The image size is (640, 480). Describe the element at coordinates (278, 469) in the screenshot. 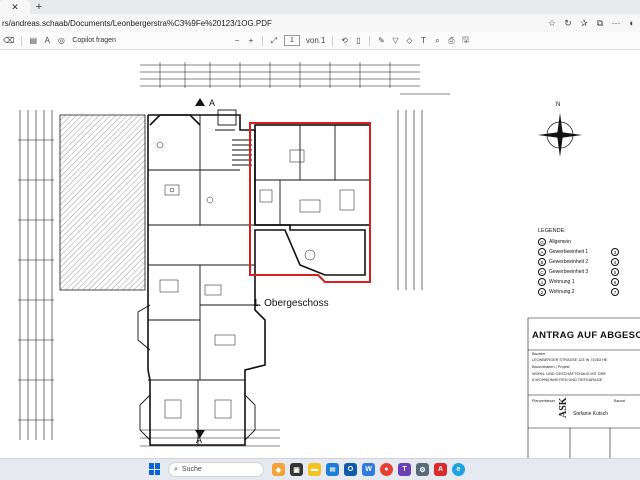

I see `widgets-icon: ◆` at that location.